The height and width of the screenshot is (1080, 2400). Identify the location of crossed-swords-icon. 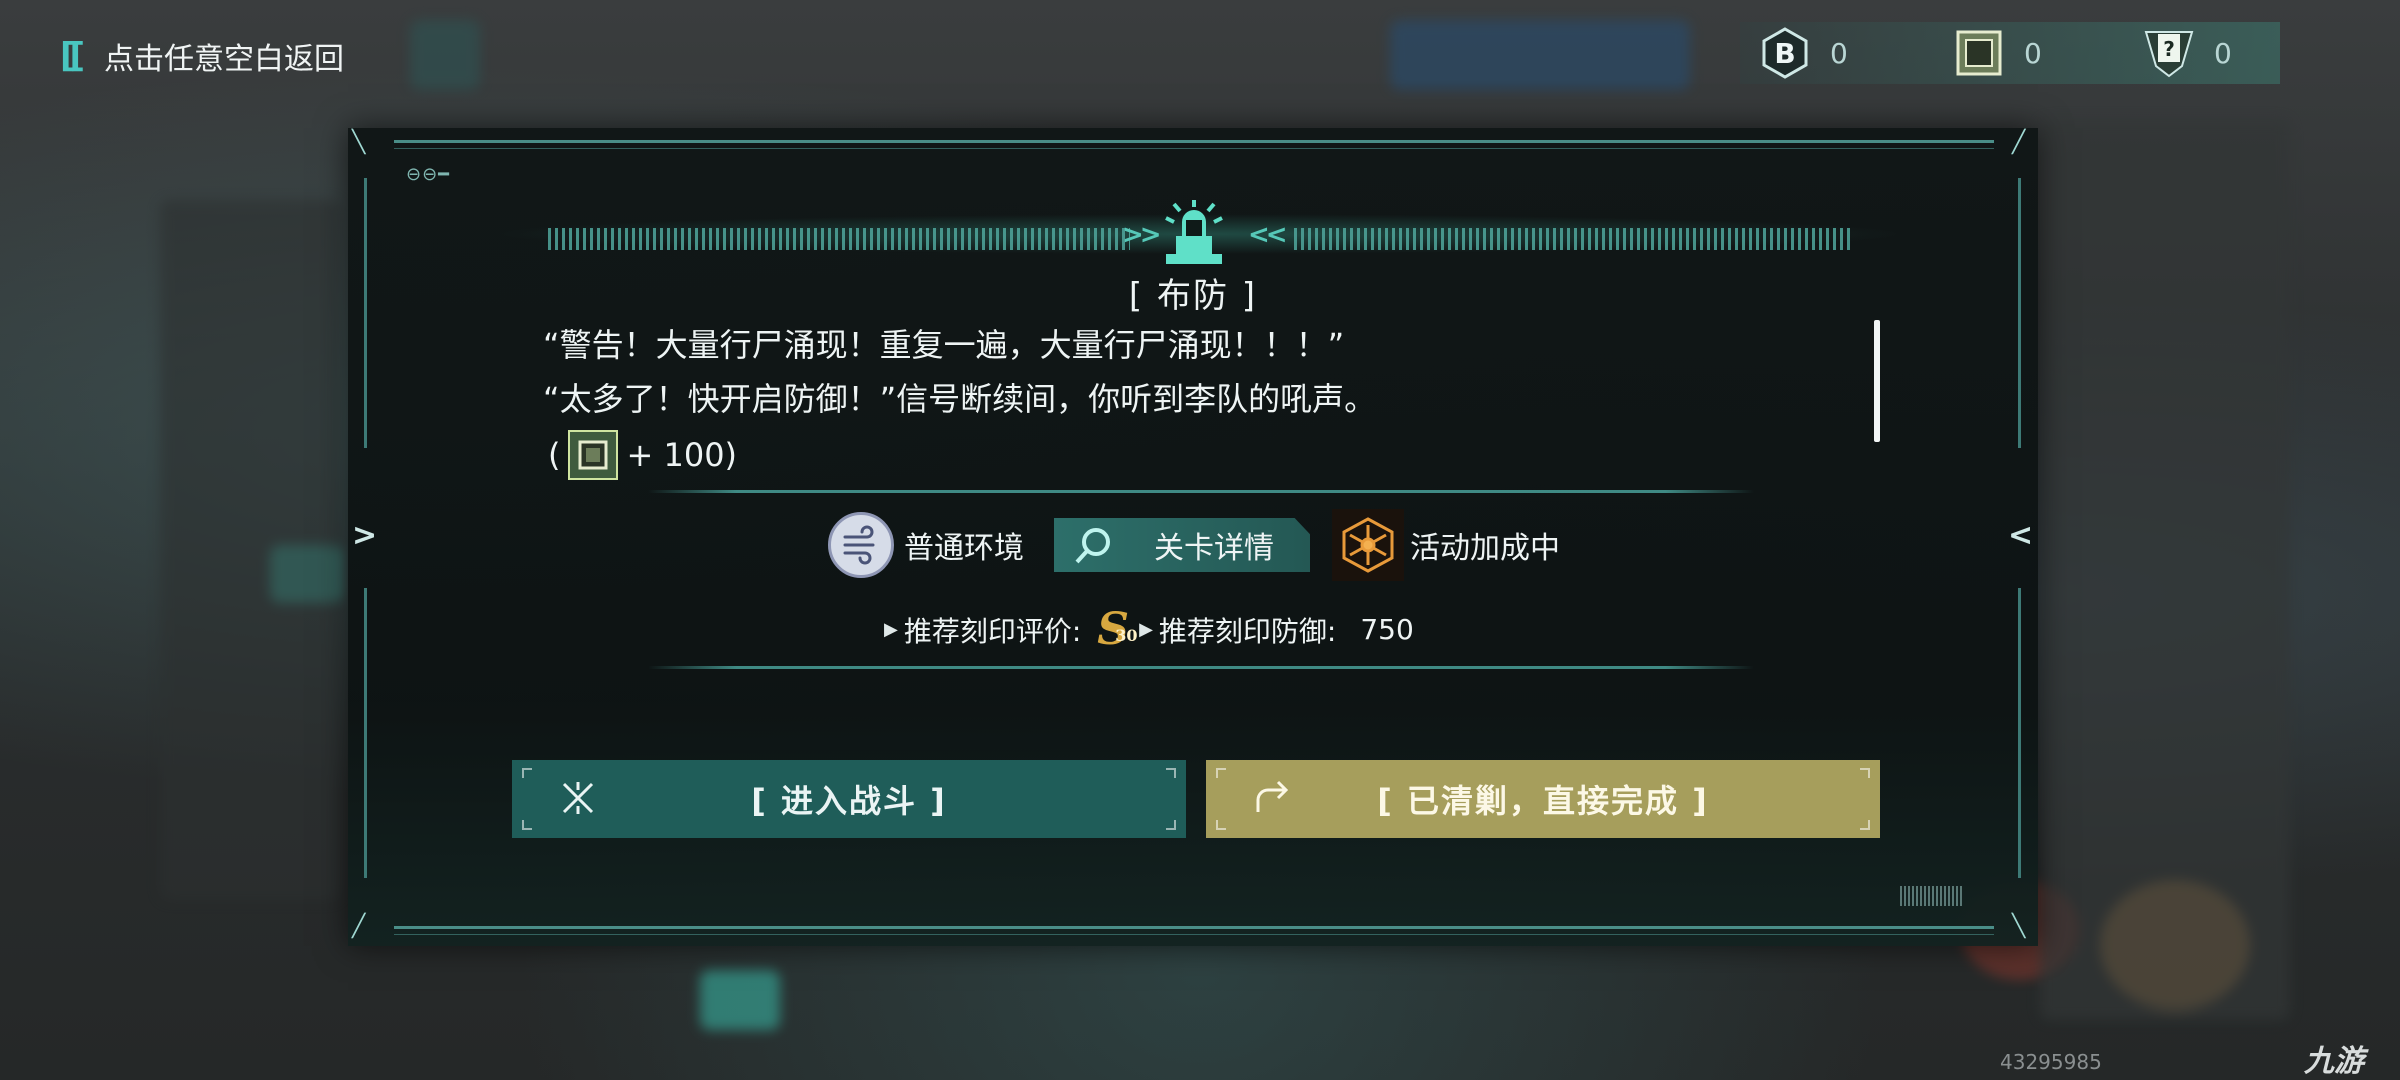
(578, 802).